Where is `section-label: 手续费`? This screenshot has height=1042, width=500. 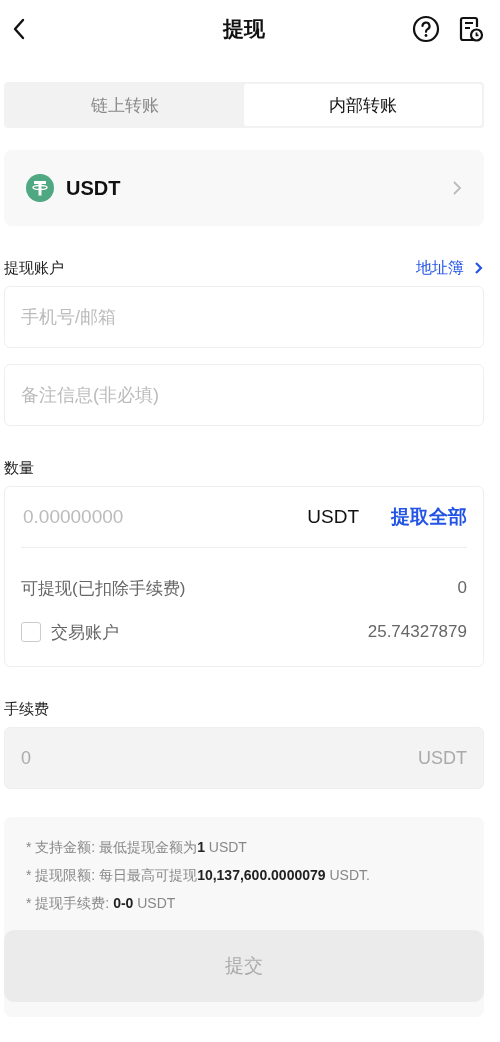
section-label: 手续费 is located at coordinates (26, 709).